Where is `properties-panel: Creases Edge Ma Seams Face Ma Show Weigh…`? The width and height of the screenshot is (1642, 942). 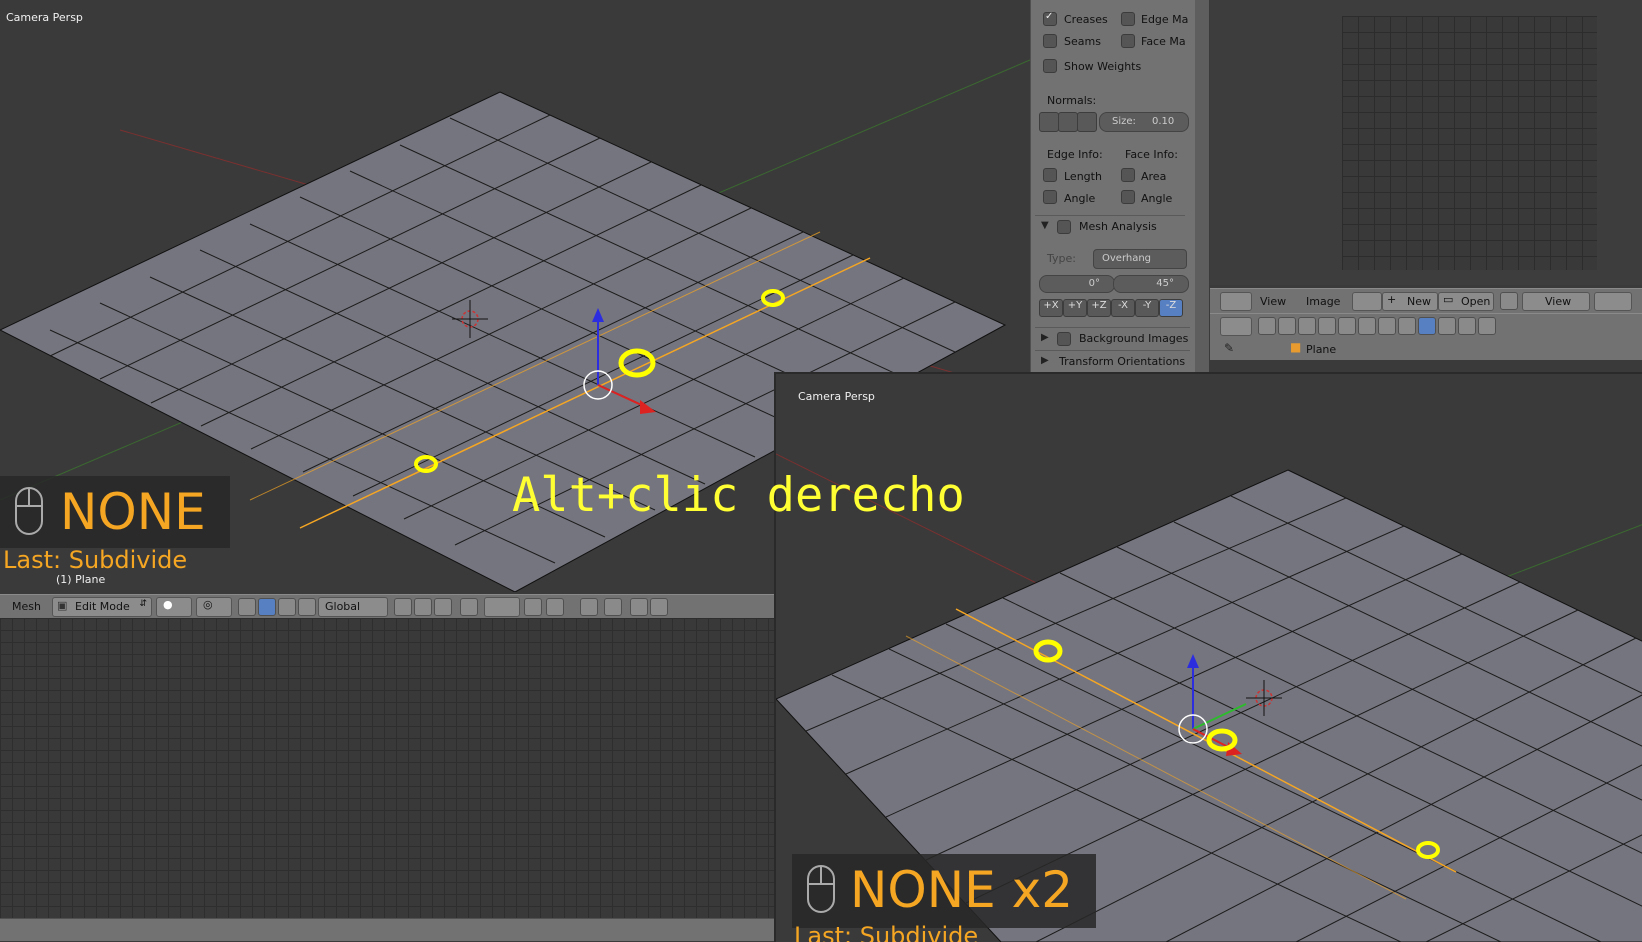 properties-panel: Creases Edge Ma Seams Face Ma Show Weigh… is located at coordinates (1113, 186).